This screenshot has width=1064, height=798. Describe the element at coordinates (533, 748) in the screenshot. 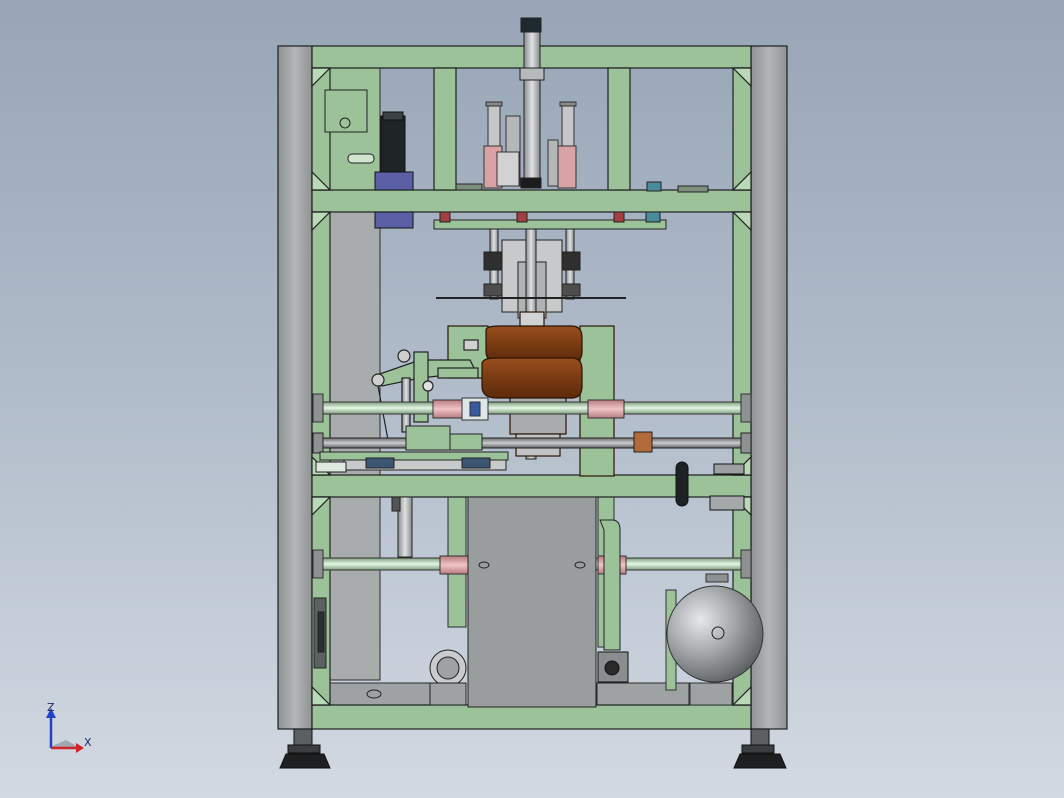

I see `leveling-feet` at that location.